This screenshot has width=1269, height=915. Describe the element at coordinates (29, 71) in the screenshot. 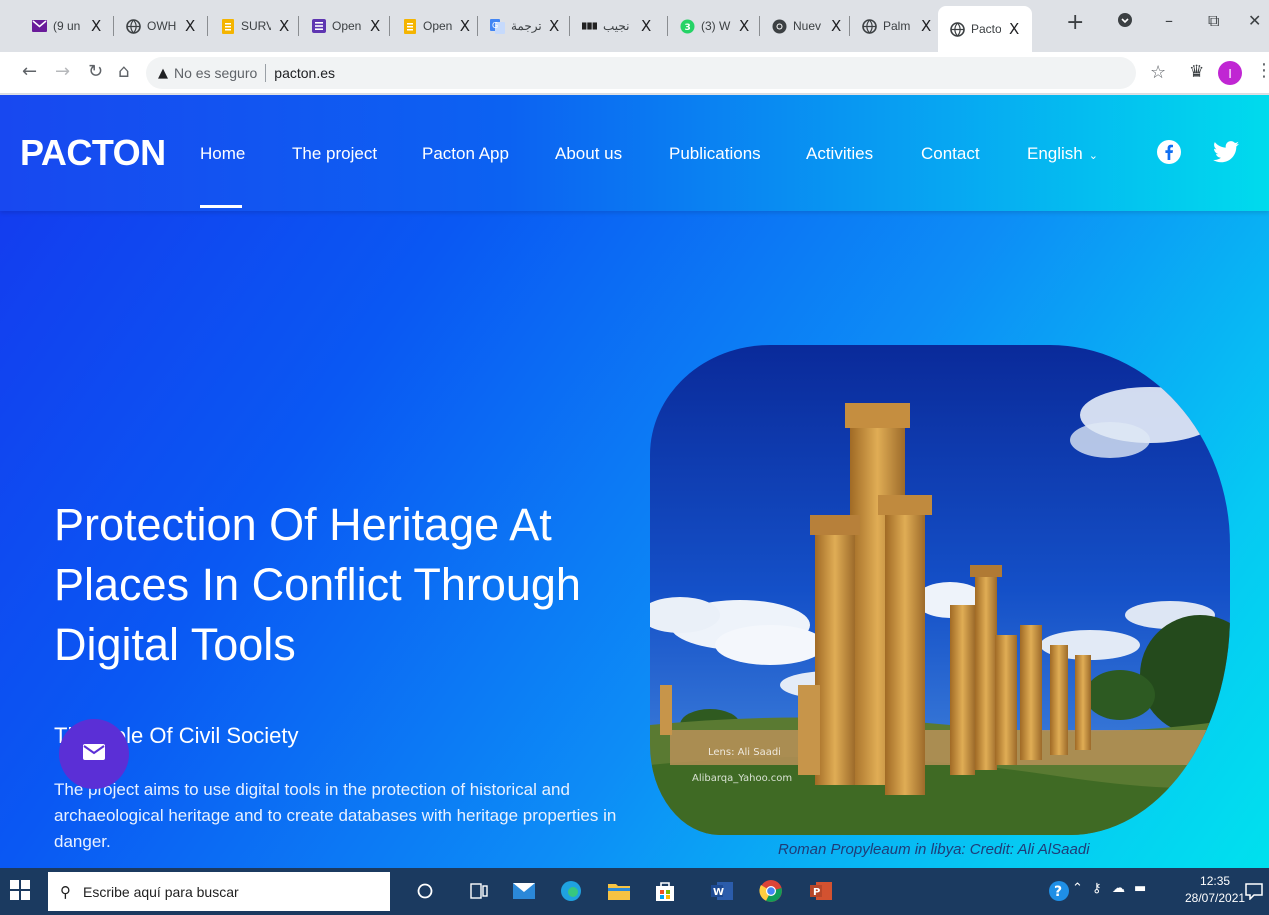

I see `back-icon: ←` at that location.